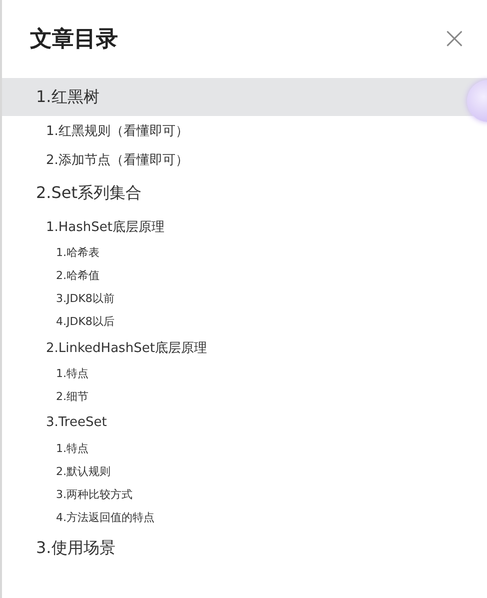 This screenshot has width=487, height=598. I want to click on toc-item: 1.哈希表, so click(244, 252).